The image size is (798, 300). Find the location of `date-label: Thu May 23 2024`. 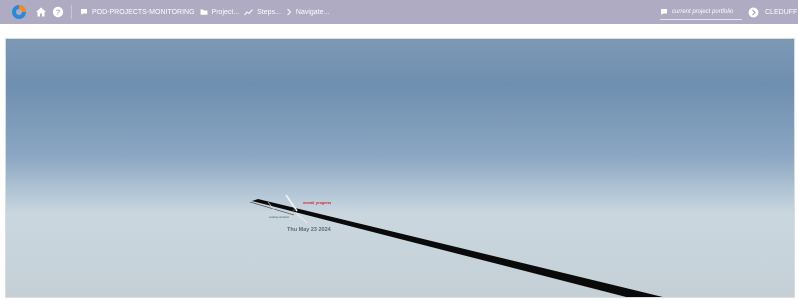

date-label: Thu May 23 2024 is located at coordinates (309, 230).